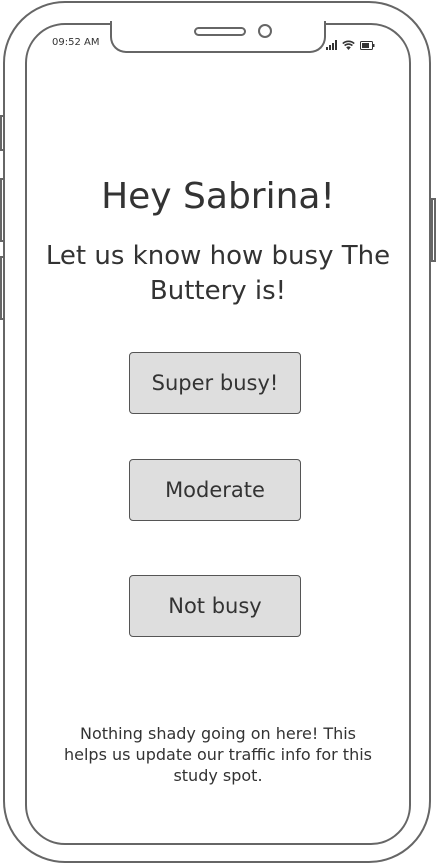 This screenshot has width=436, height=867. I want to click on notch, so click(218, 37).